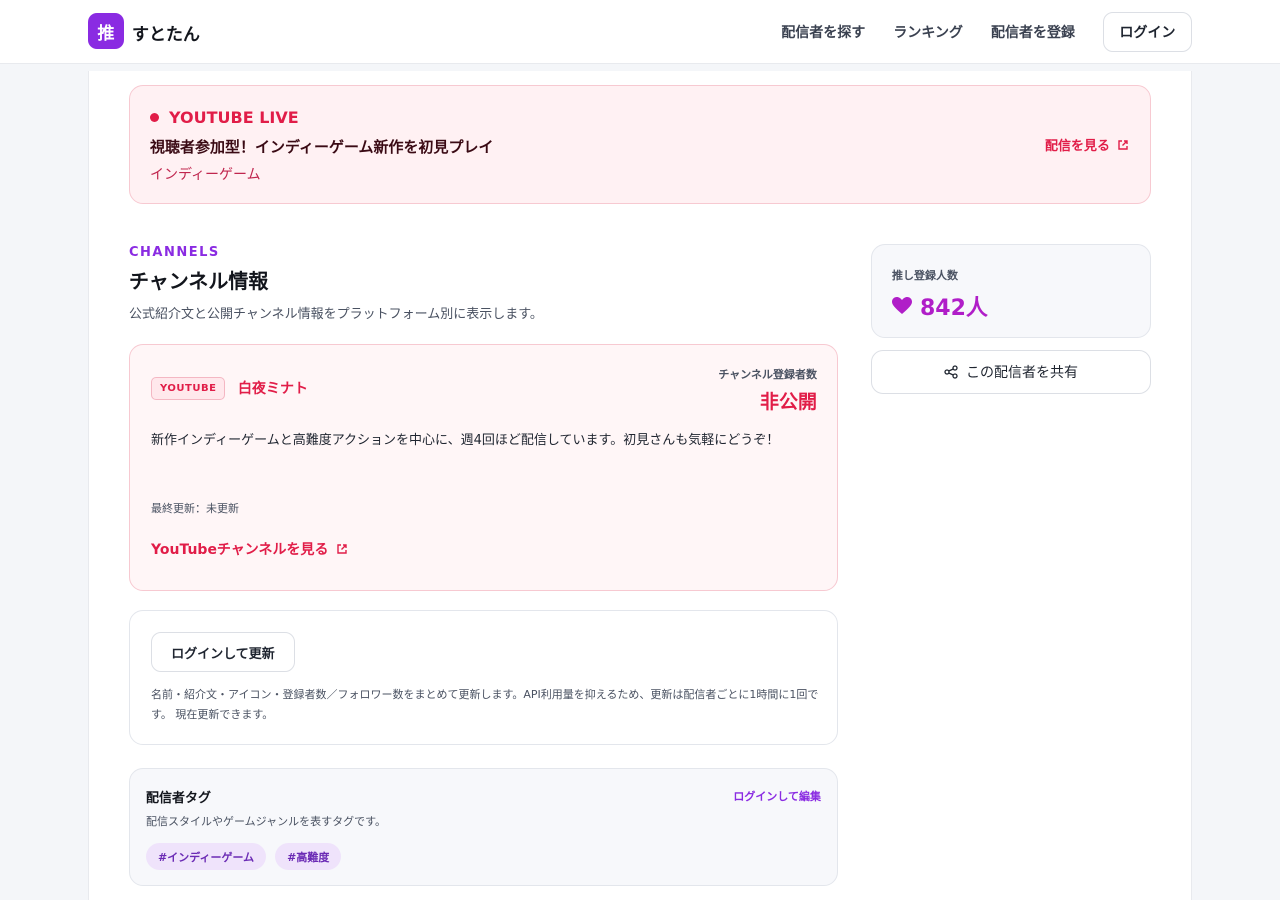 This screenshot has width=1280, height=900. Describe the element at coordinates (223, 652) in the screenshot. I see `login-to-update-button: ログインして更新` at that location.